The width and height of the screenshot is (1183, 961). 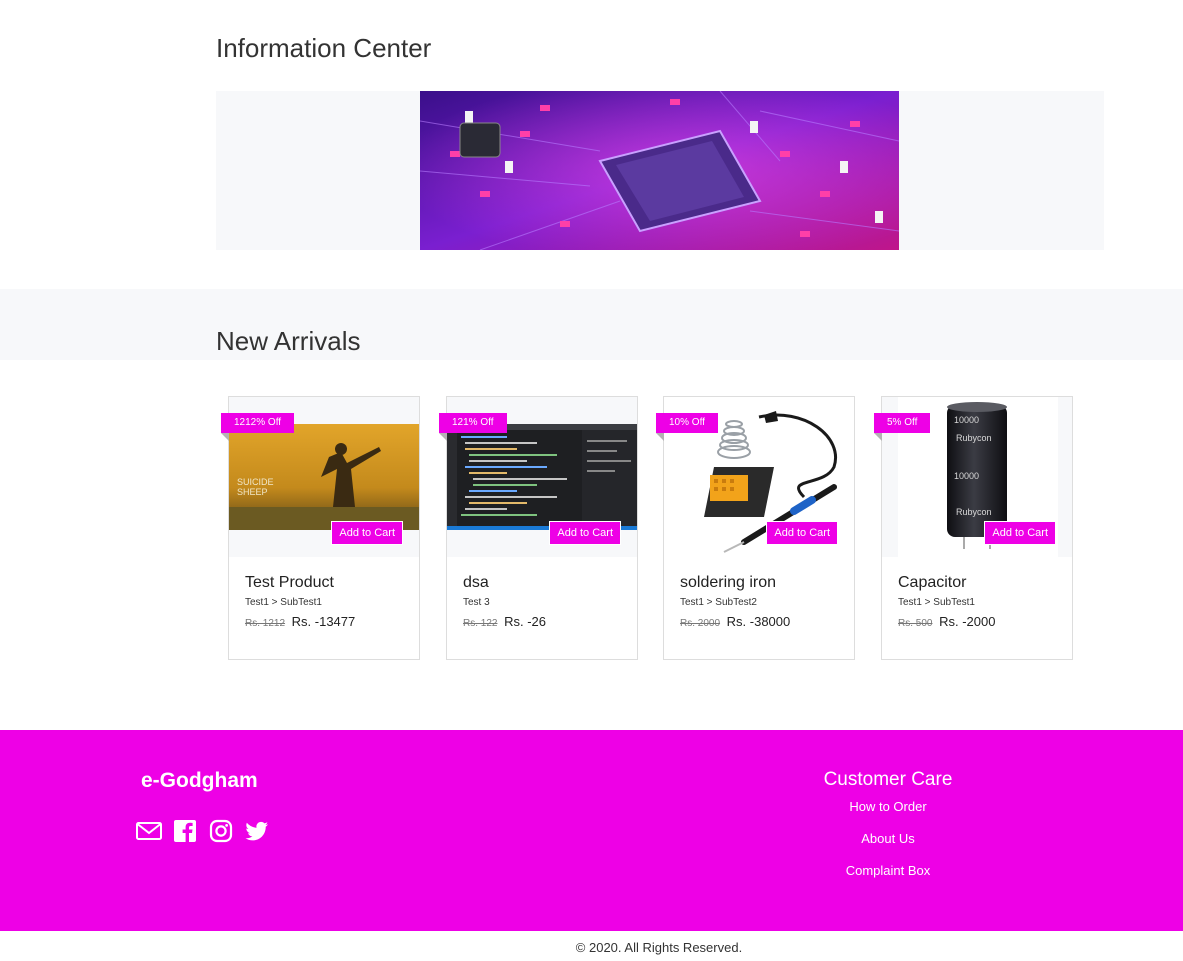 I want to click on product-price: Rs. 500 Rs. -2000, so click(x=946, y=621).